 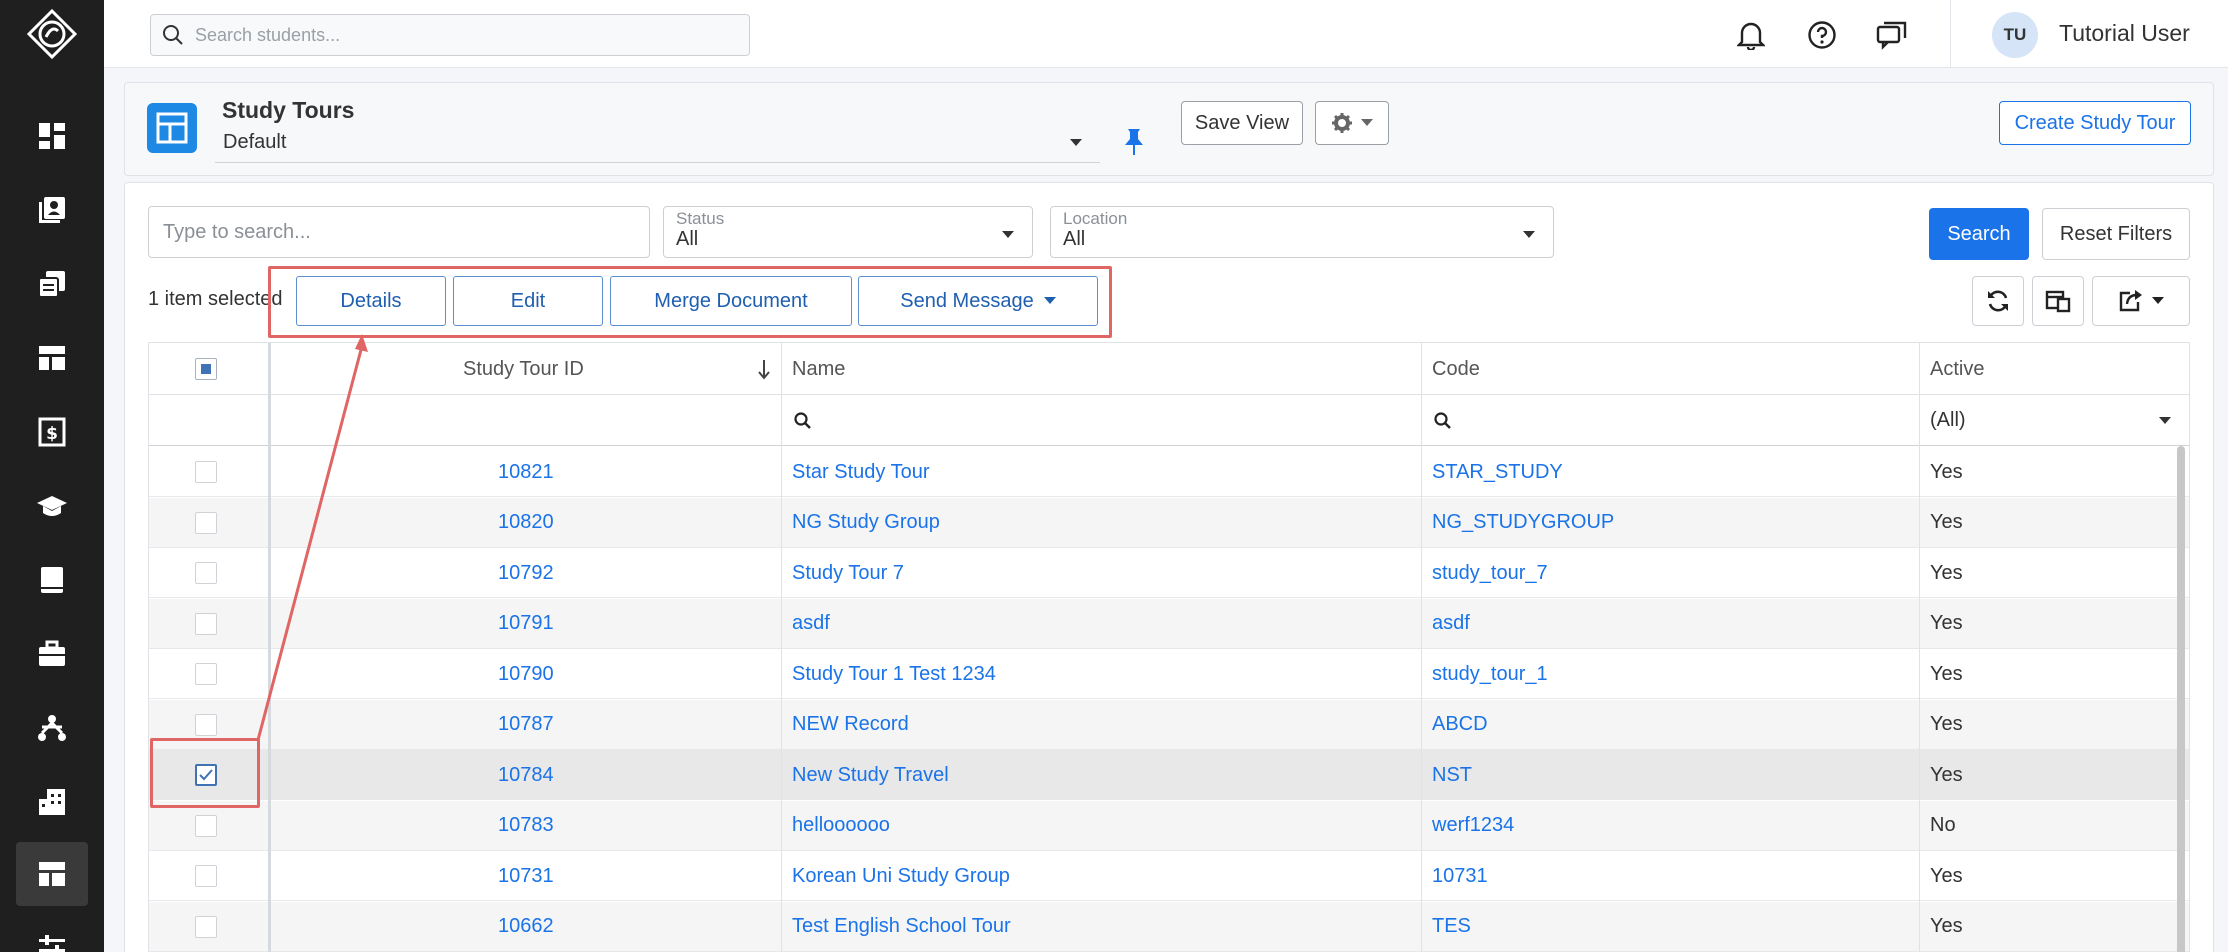 I want to click on view-select: Default, so click(x=657, y=144).